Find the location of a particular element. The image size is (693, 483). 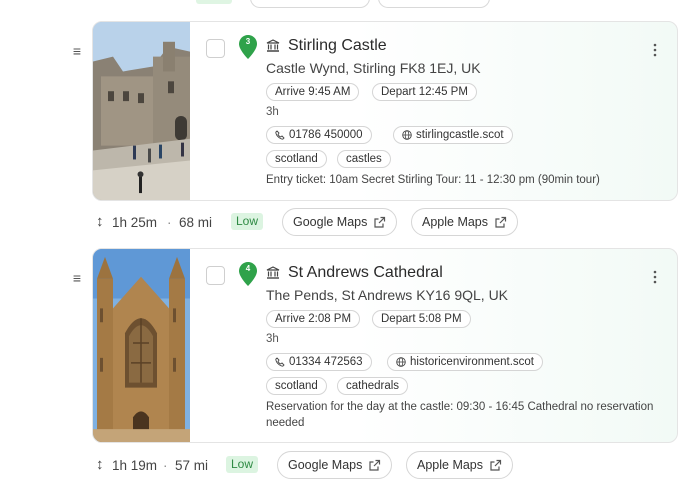

website-url: historicenvironment.scot is located at coordinates (472, 362).